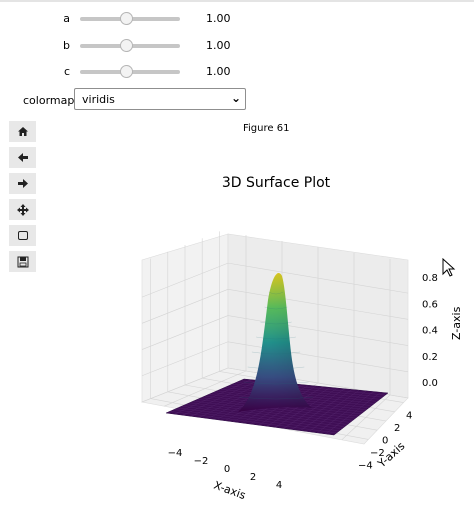 The image size is (474, 505). I want to click on slider-row-c: c 1.00, so click(237, 72).